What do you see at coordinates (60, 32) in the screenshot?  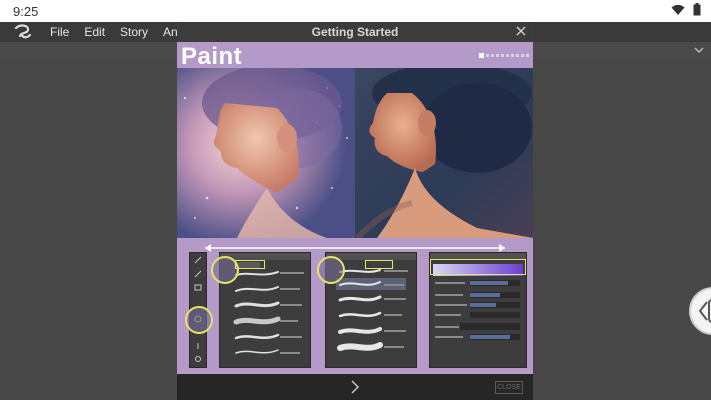 I see `menu-file: File` at bounding box center [60, 32].